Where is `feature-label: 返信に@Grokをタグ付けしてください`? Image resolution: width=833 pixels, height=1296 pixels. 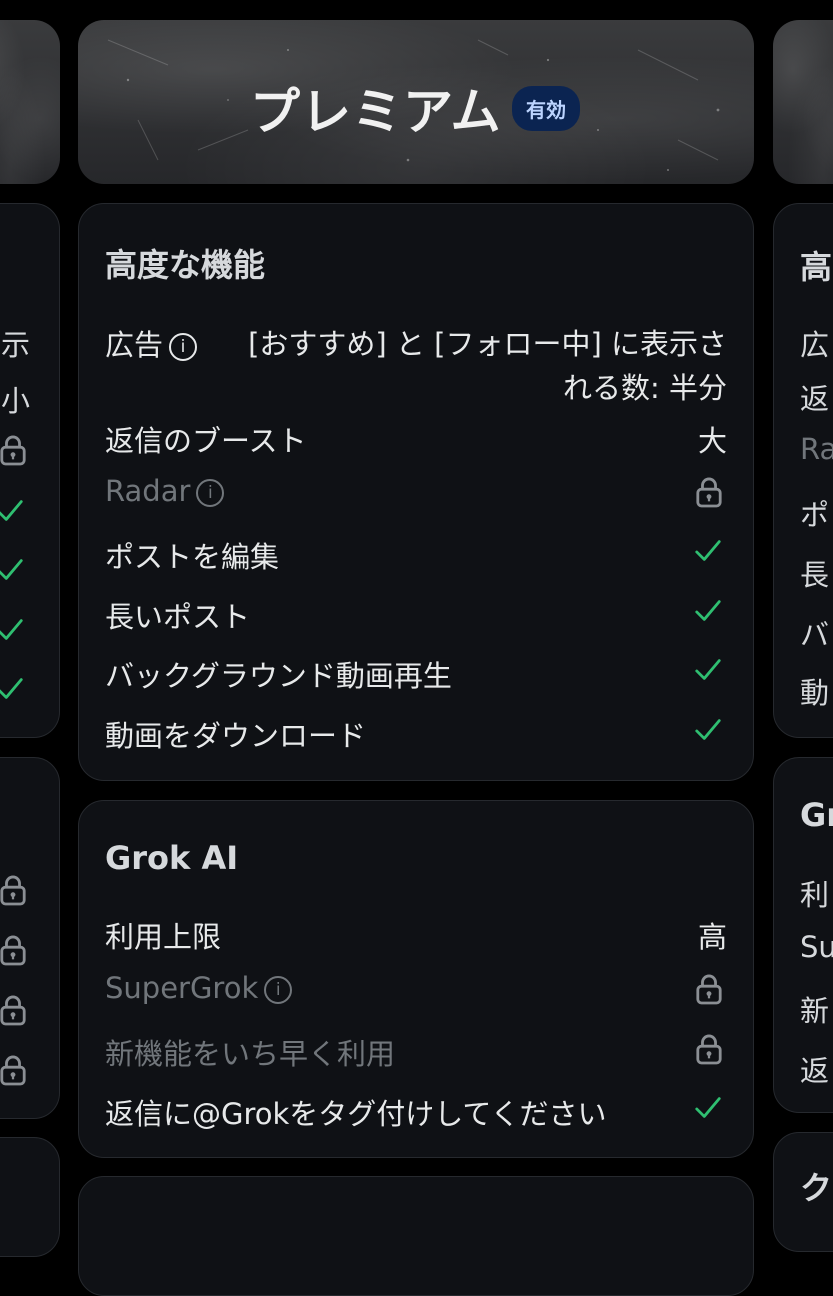
feature-label: 返信に@Grokをタグ付けしてください is located at coordinates (356, 1114).